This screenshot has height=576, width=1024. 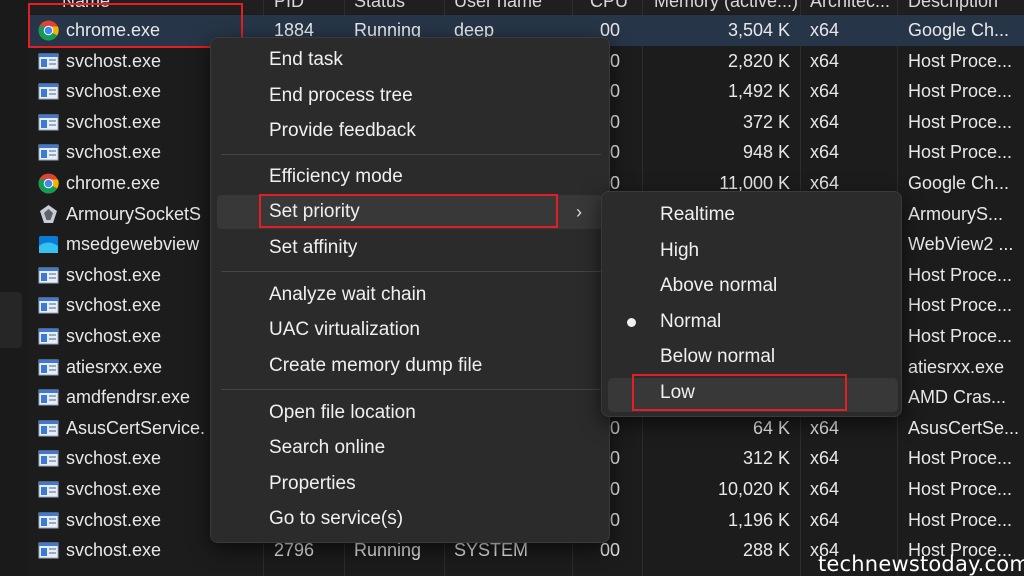 I want to click on menu-item-analyze-wait-chain: Analyze wait chain, so click(x=347, y=295).